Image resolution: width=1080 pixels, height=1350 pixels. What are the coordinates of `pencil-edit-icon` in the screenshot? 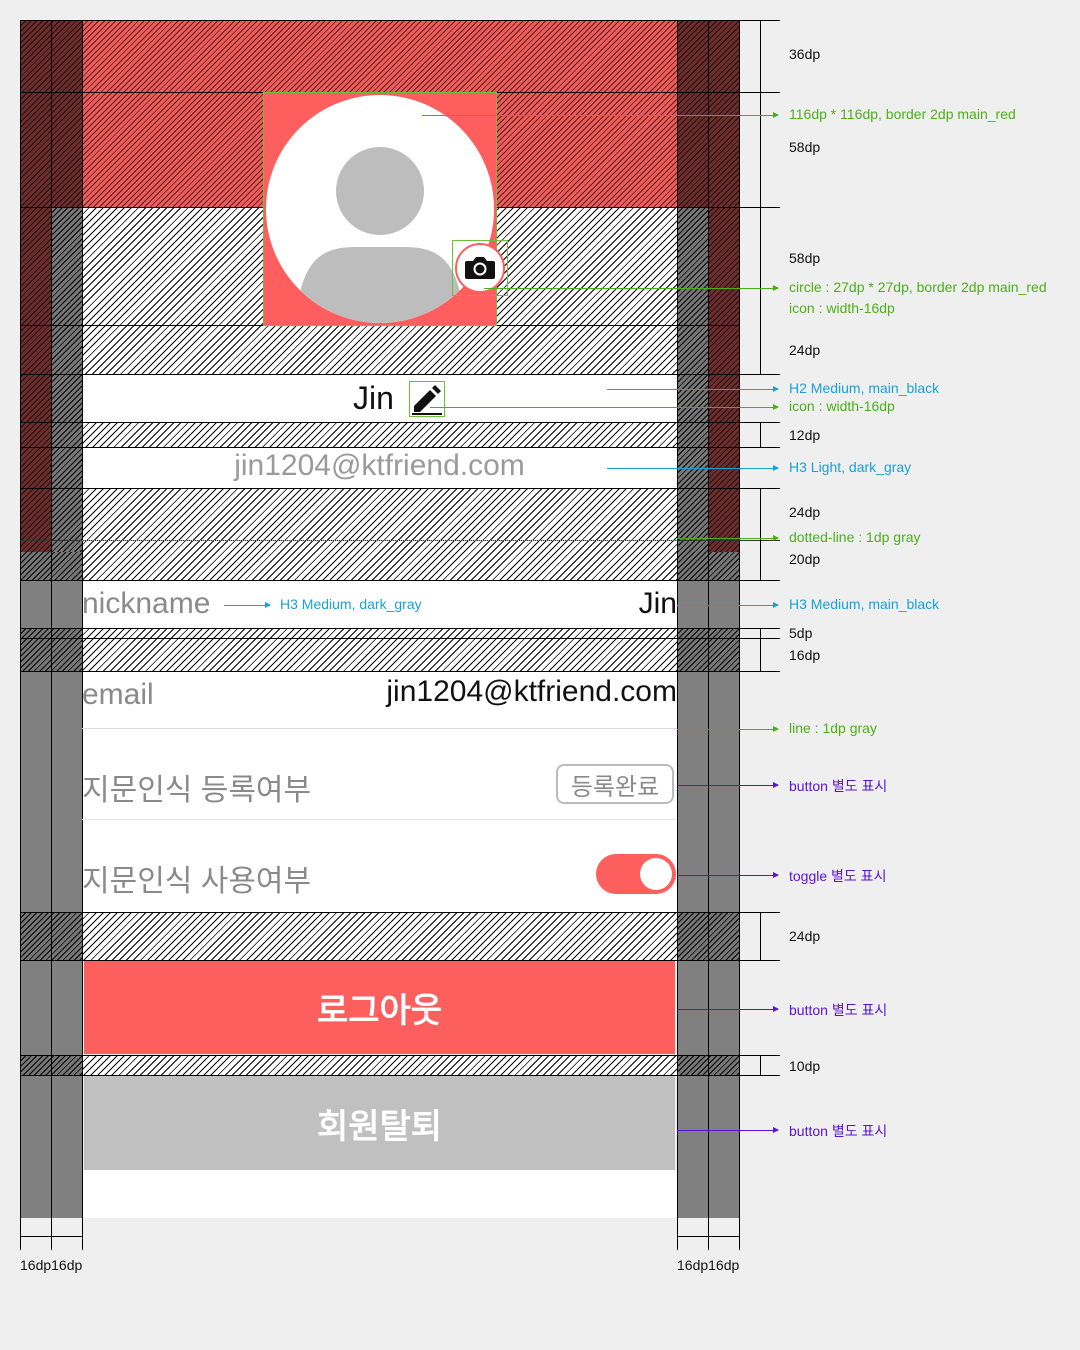 It's located at (427, 400).